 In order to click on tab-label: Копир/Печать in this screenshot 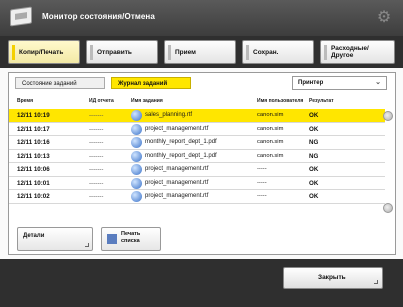, I will do `click(41, 52)`.